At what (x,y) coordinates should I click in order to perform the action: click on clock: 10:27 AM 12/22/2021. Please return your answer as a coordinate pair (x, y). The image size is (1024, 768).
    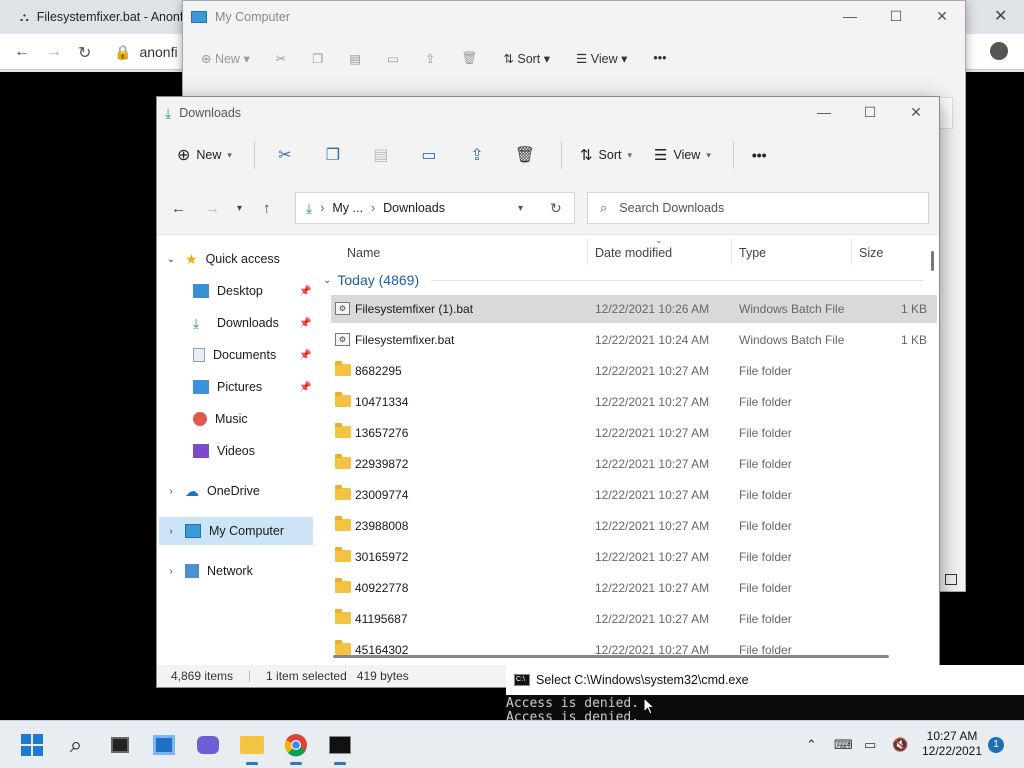
    Looking at the image, I should click on (952, 744).